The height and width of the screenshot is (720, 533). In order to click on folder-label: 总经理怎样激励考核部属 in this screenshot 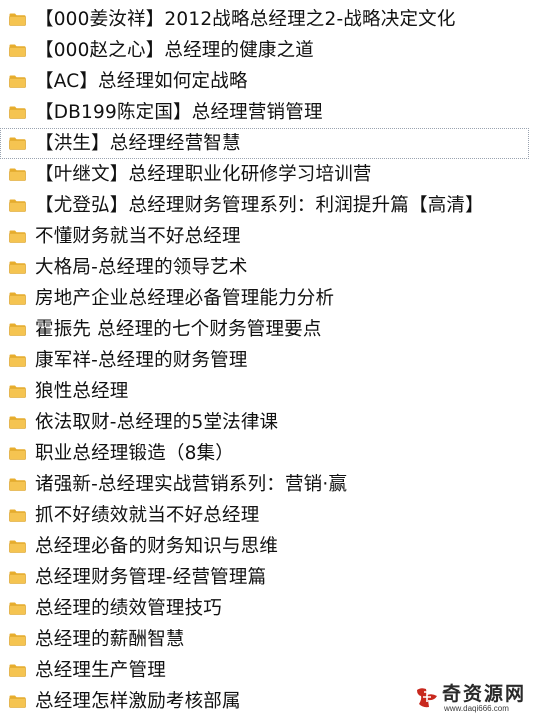, I will do `click(138, 701)`.